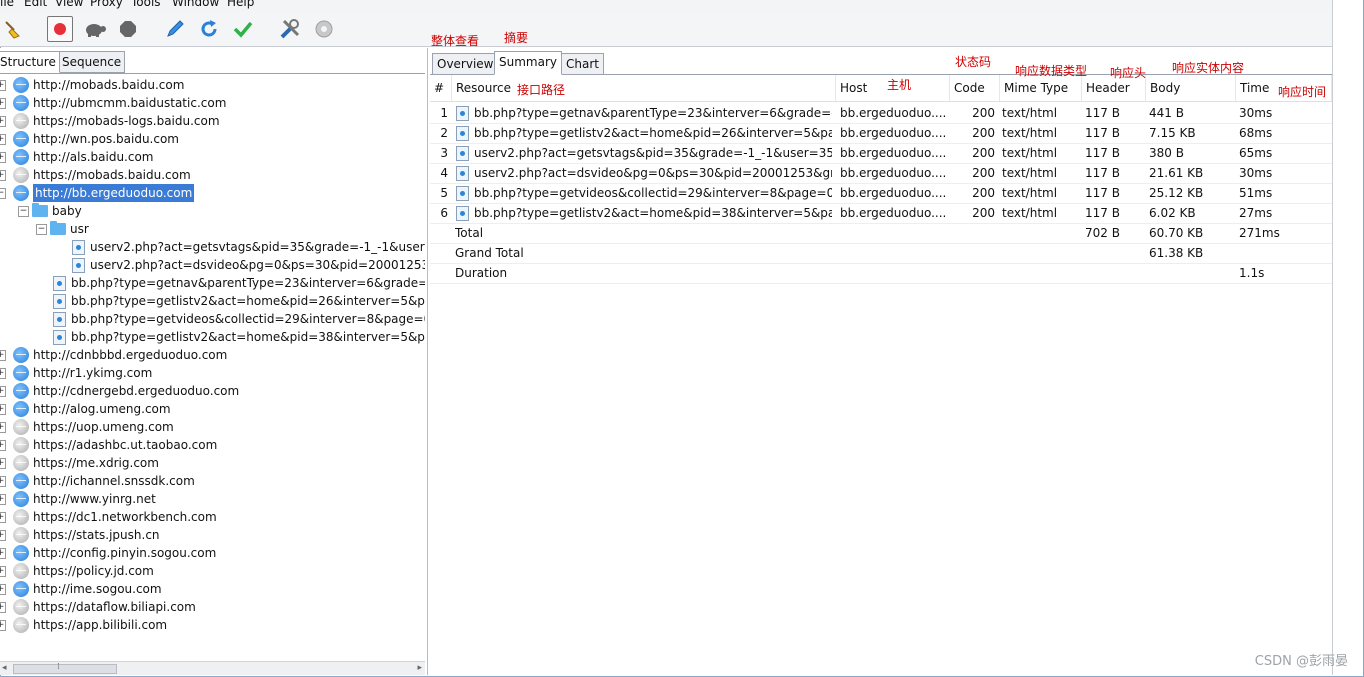 This screenshot has height=677, width=1364. What do you see at coordinates (195, 4) in the screenshot?
I see `menu-window: Window` at bounding box center [195, 4].